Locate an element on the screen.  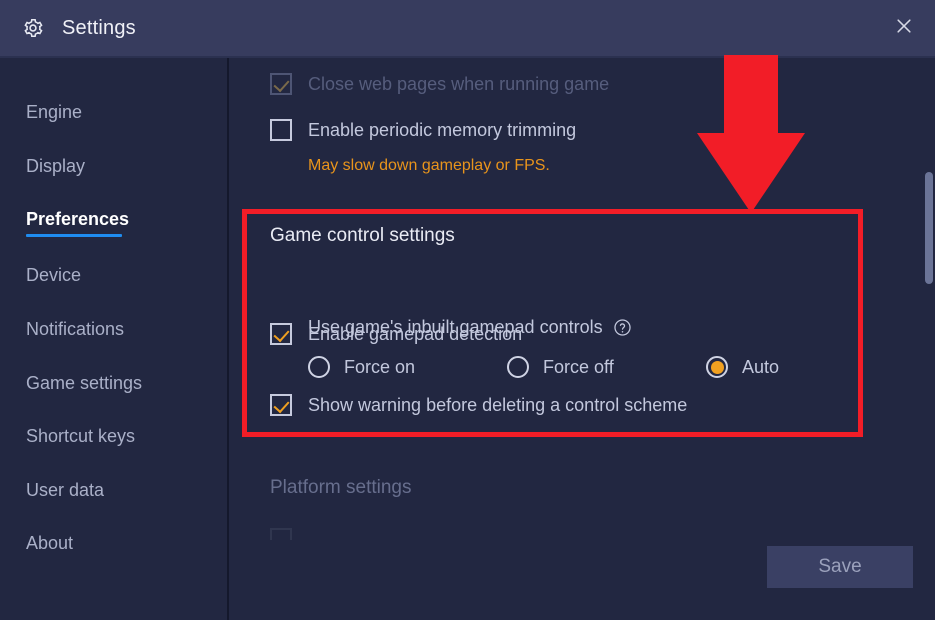
sidebar-active-indicator is located at coordinates (74, 235).